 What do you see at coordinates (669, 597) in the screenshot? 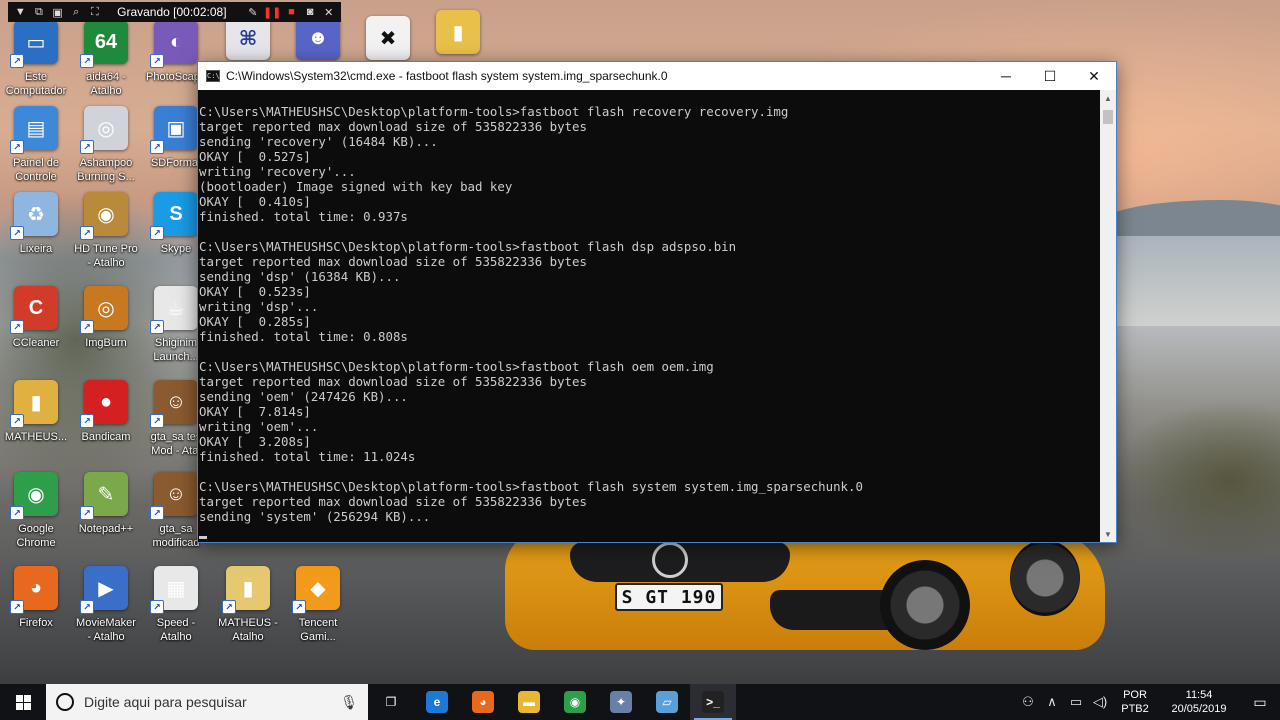
I see `car-license-plate: S GT 190` at bounding box center [669, 597].